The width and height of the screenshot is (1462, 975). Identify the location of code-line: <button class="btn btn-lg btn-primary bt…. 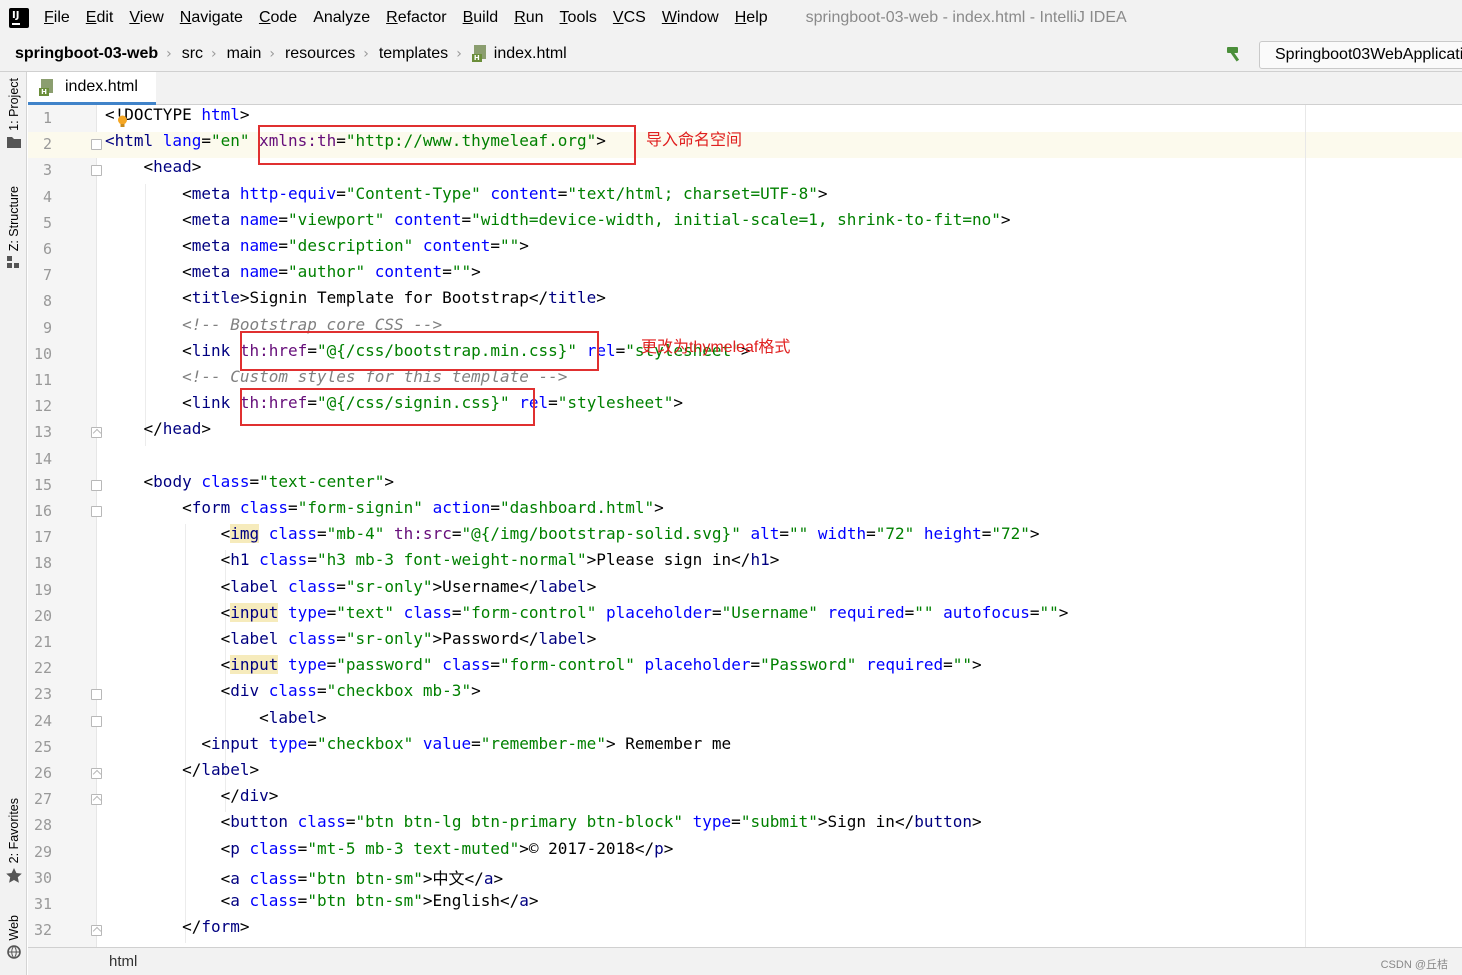
(543, 825).